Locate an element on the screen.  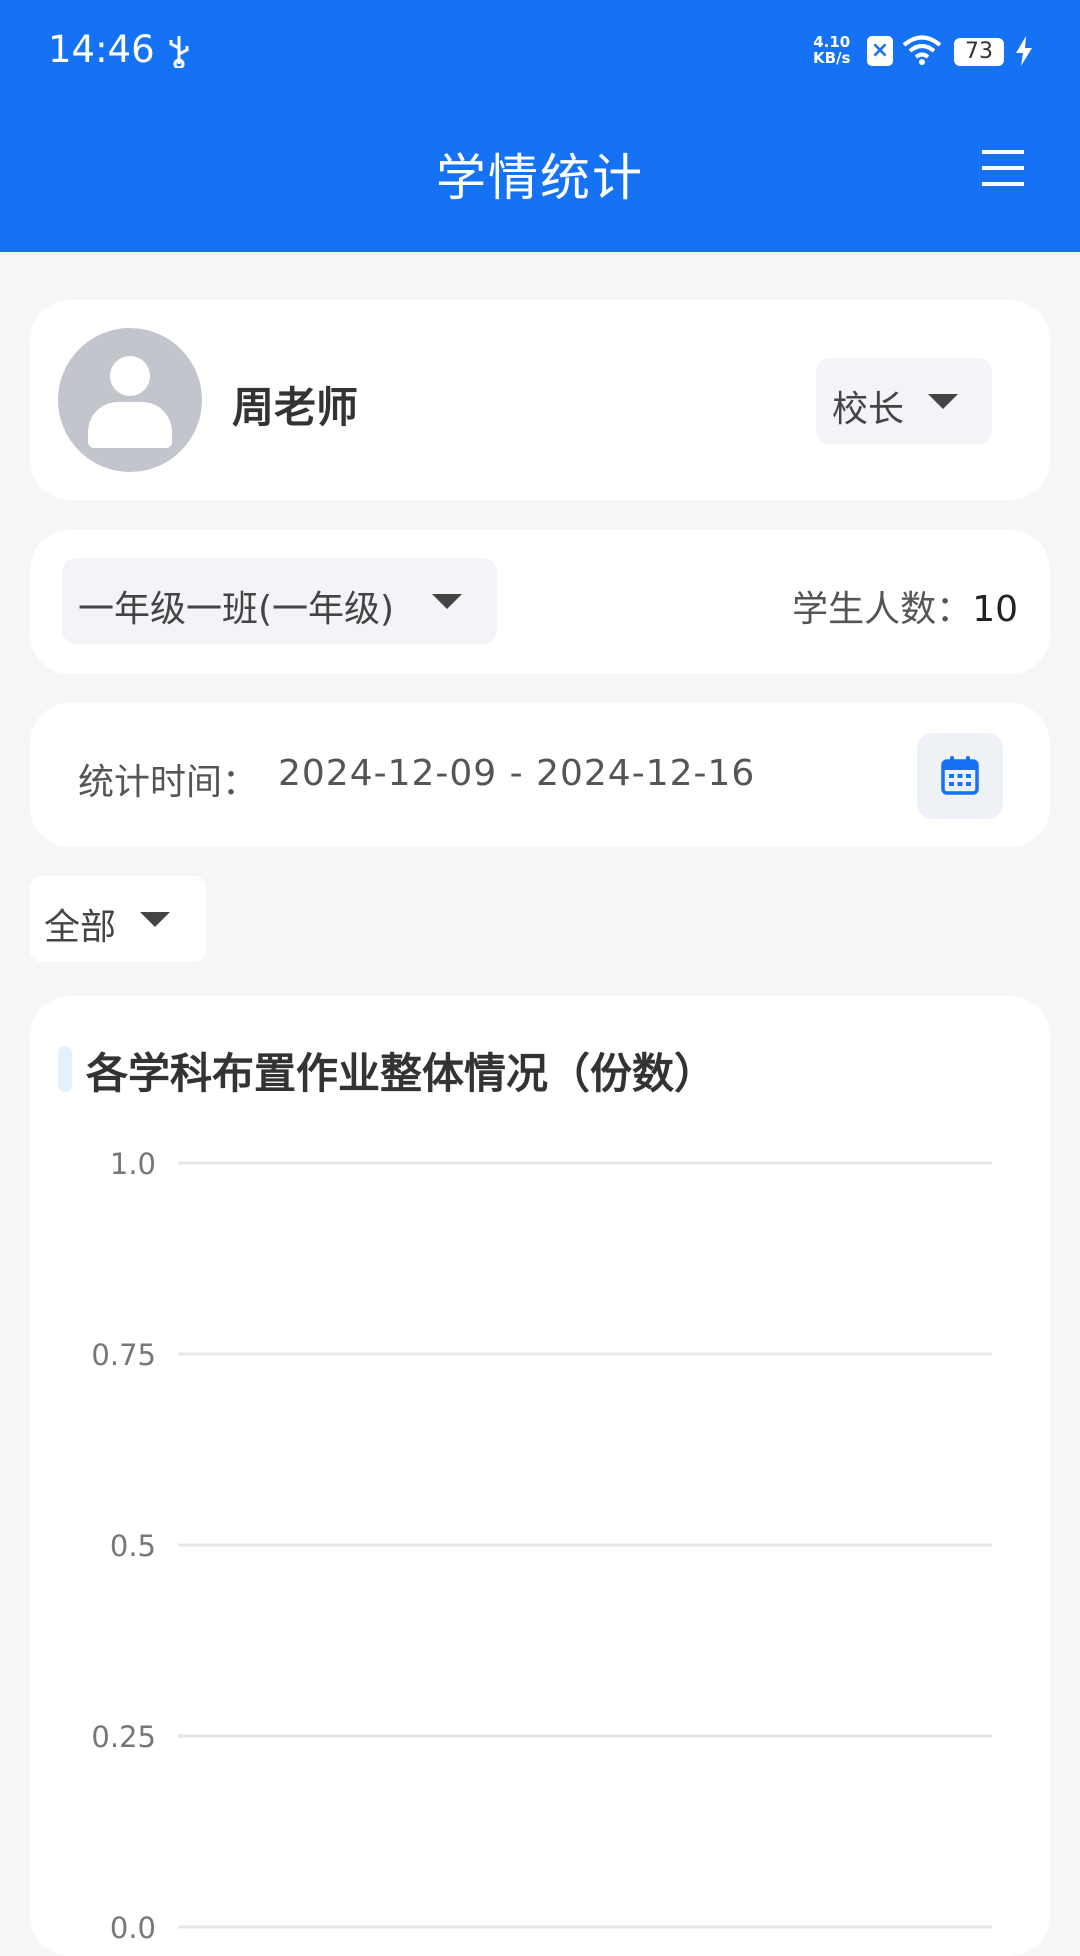
avatar-person-icon is located at coordinates (130, 376).